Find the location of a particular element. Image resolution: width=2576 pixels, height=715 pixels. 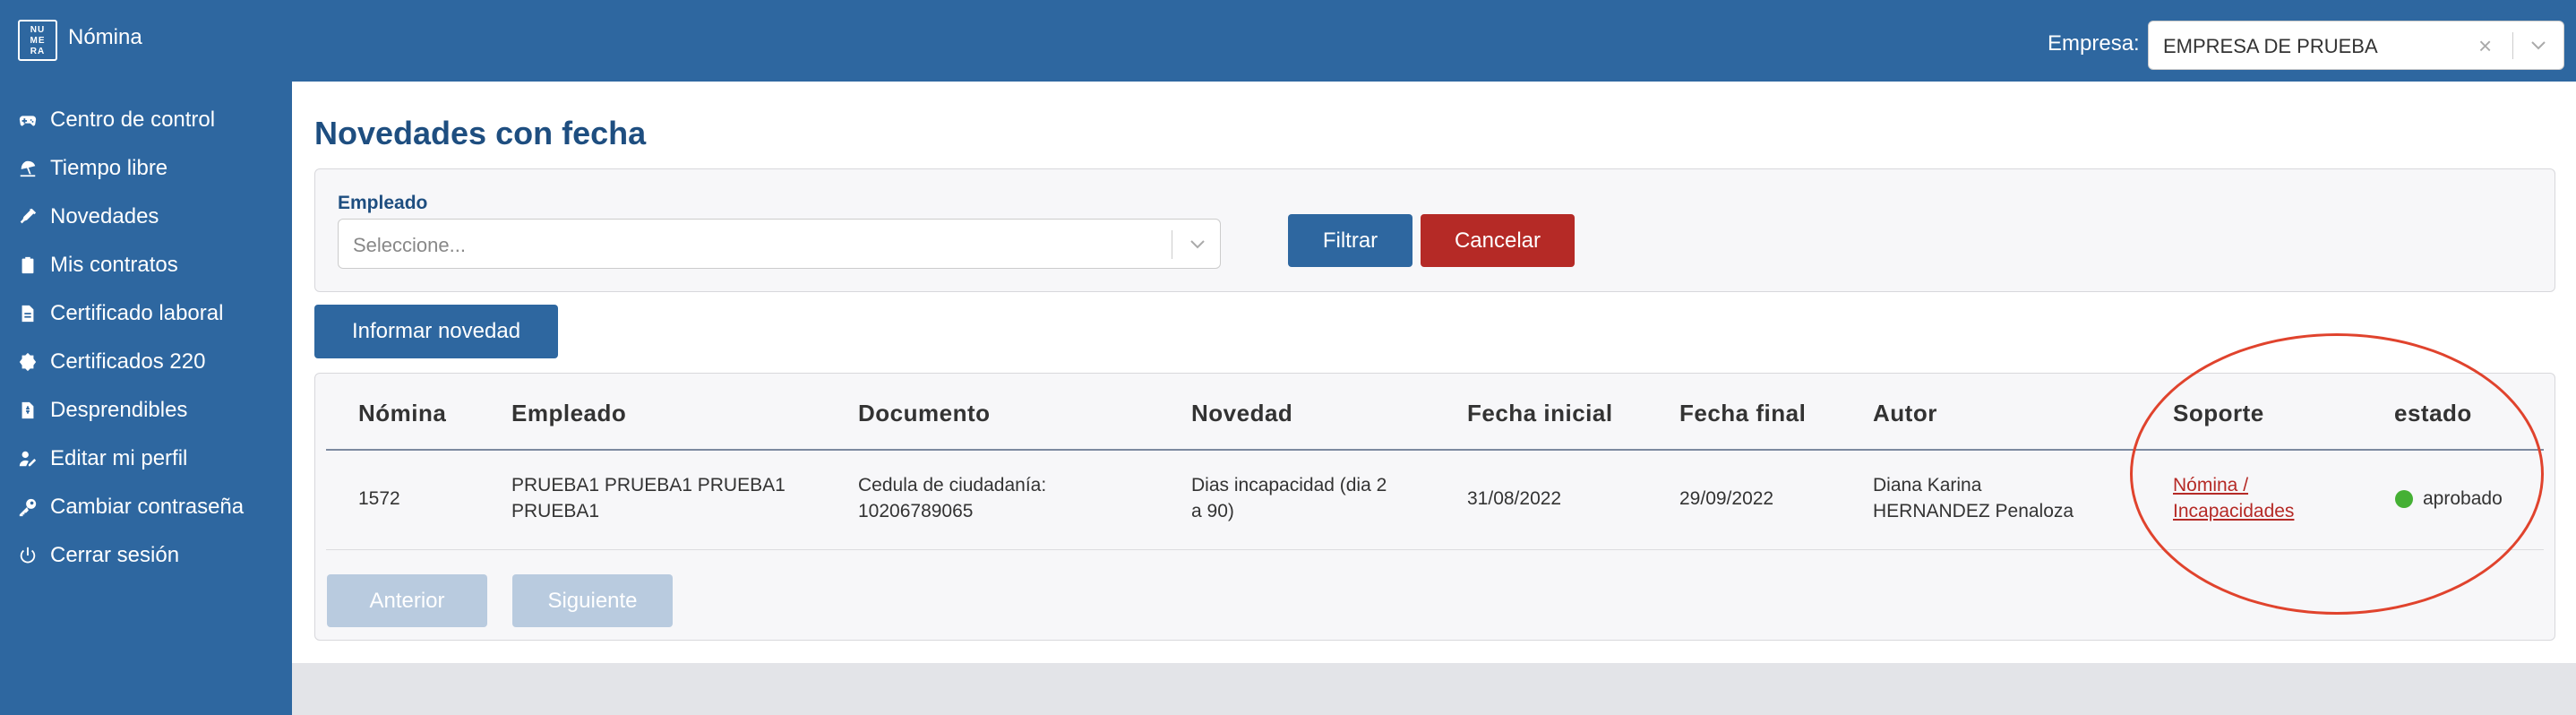

employee-filter-label: Empleado is located at coordinates (383, 203).